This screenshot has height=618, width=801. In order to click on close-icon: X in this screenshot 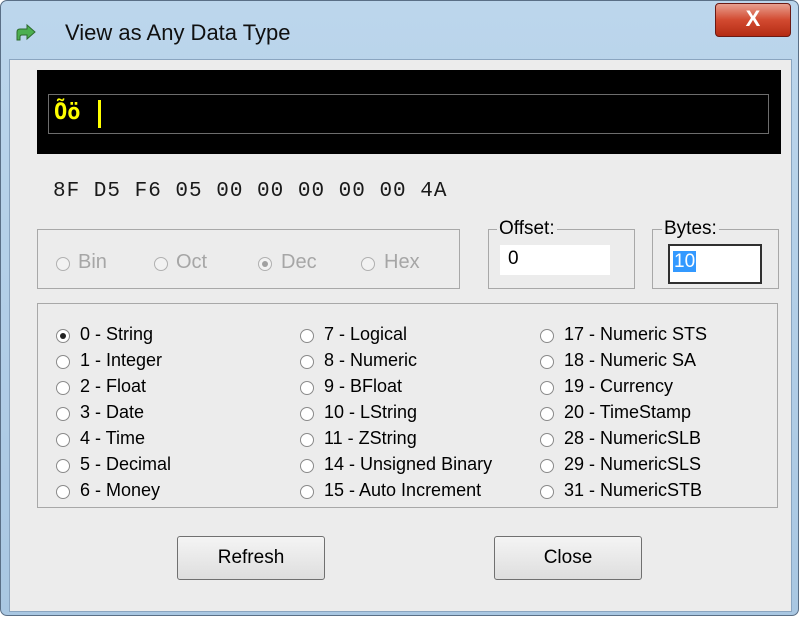, I will do `click(753, 18)`.